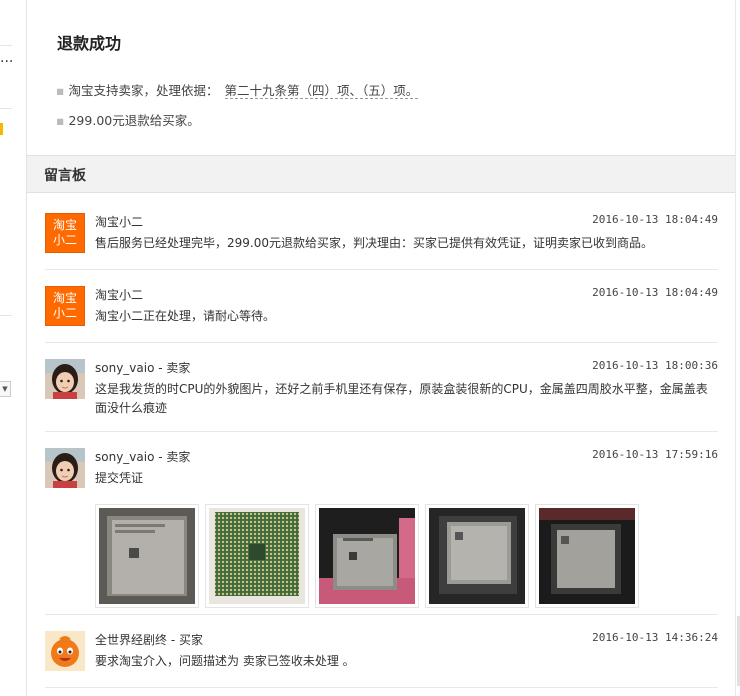 The height and width of the screenshot is (696, 740). What do you see at coordinates (655, 454) in the screenshot?
I see `message-timestamp: 2016-10-13 17:59:16` at bounding box center [655, 454].